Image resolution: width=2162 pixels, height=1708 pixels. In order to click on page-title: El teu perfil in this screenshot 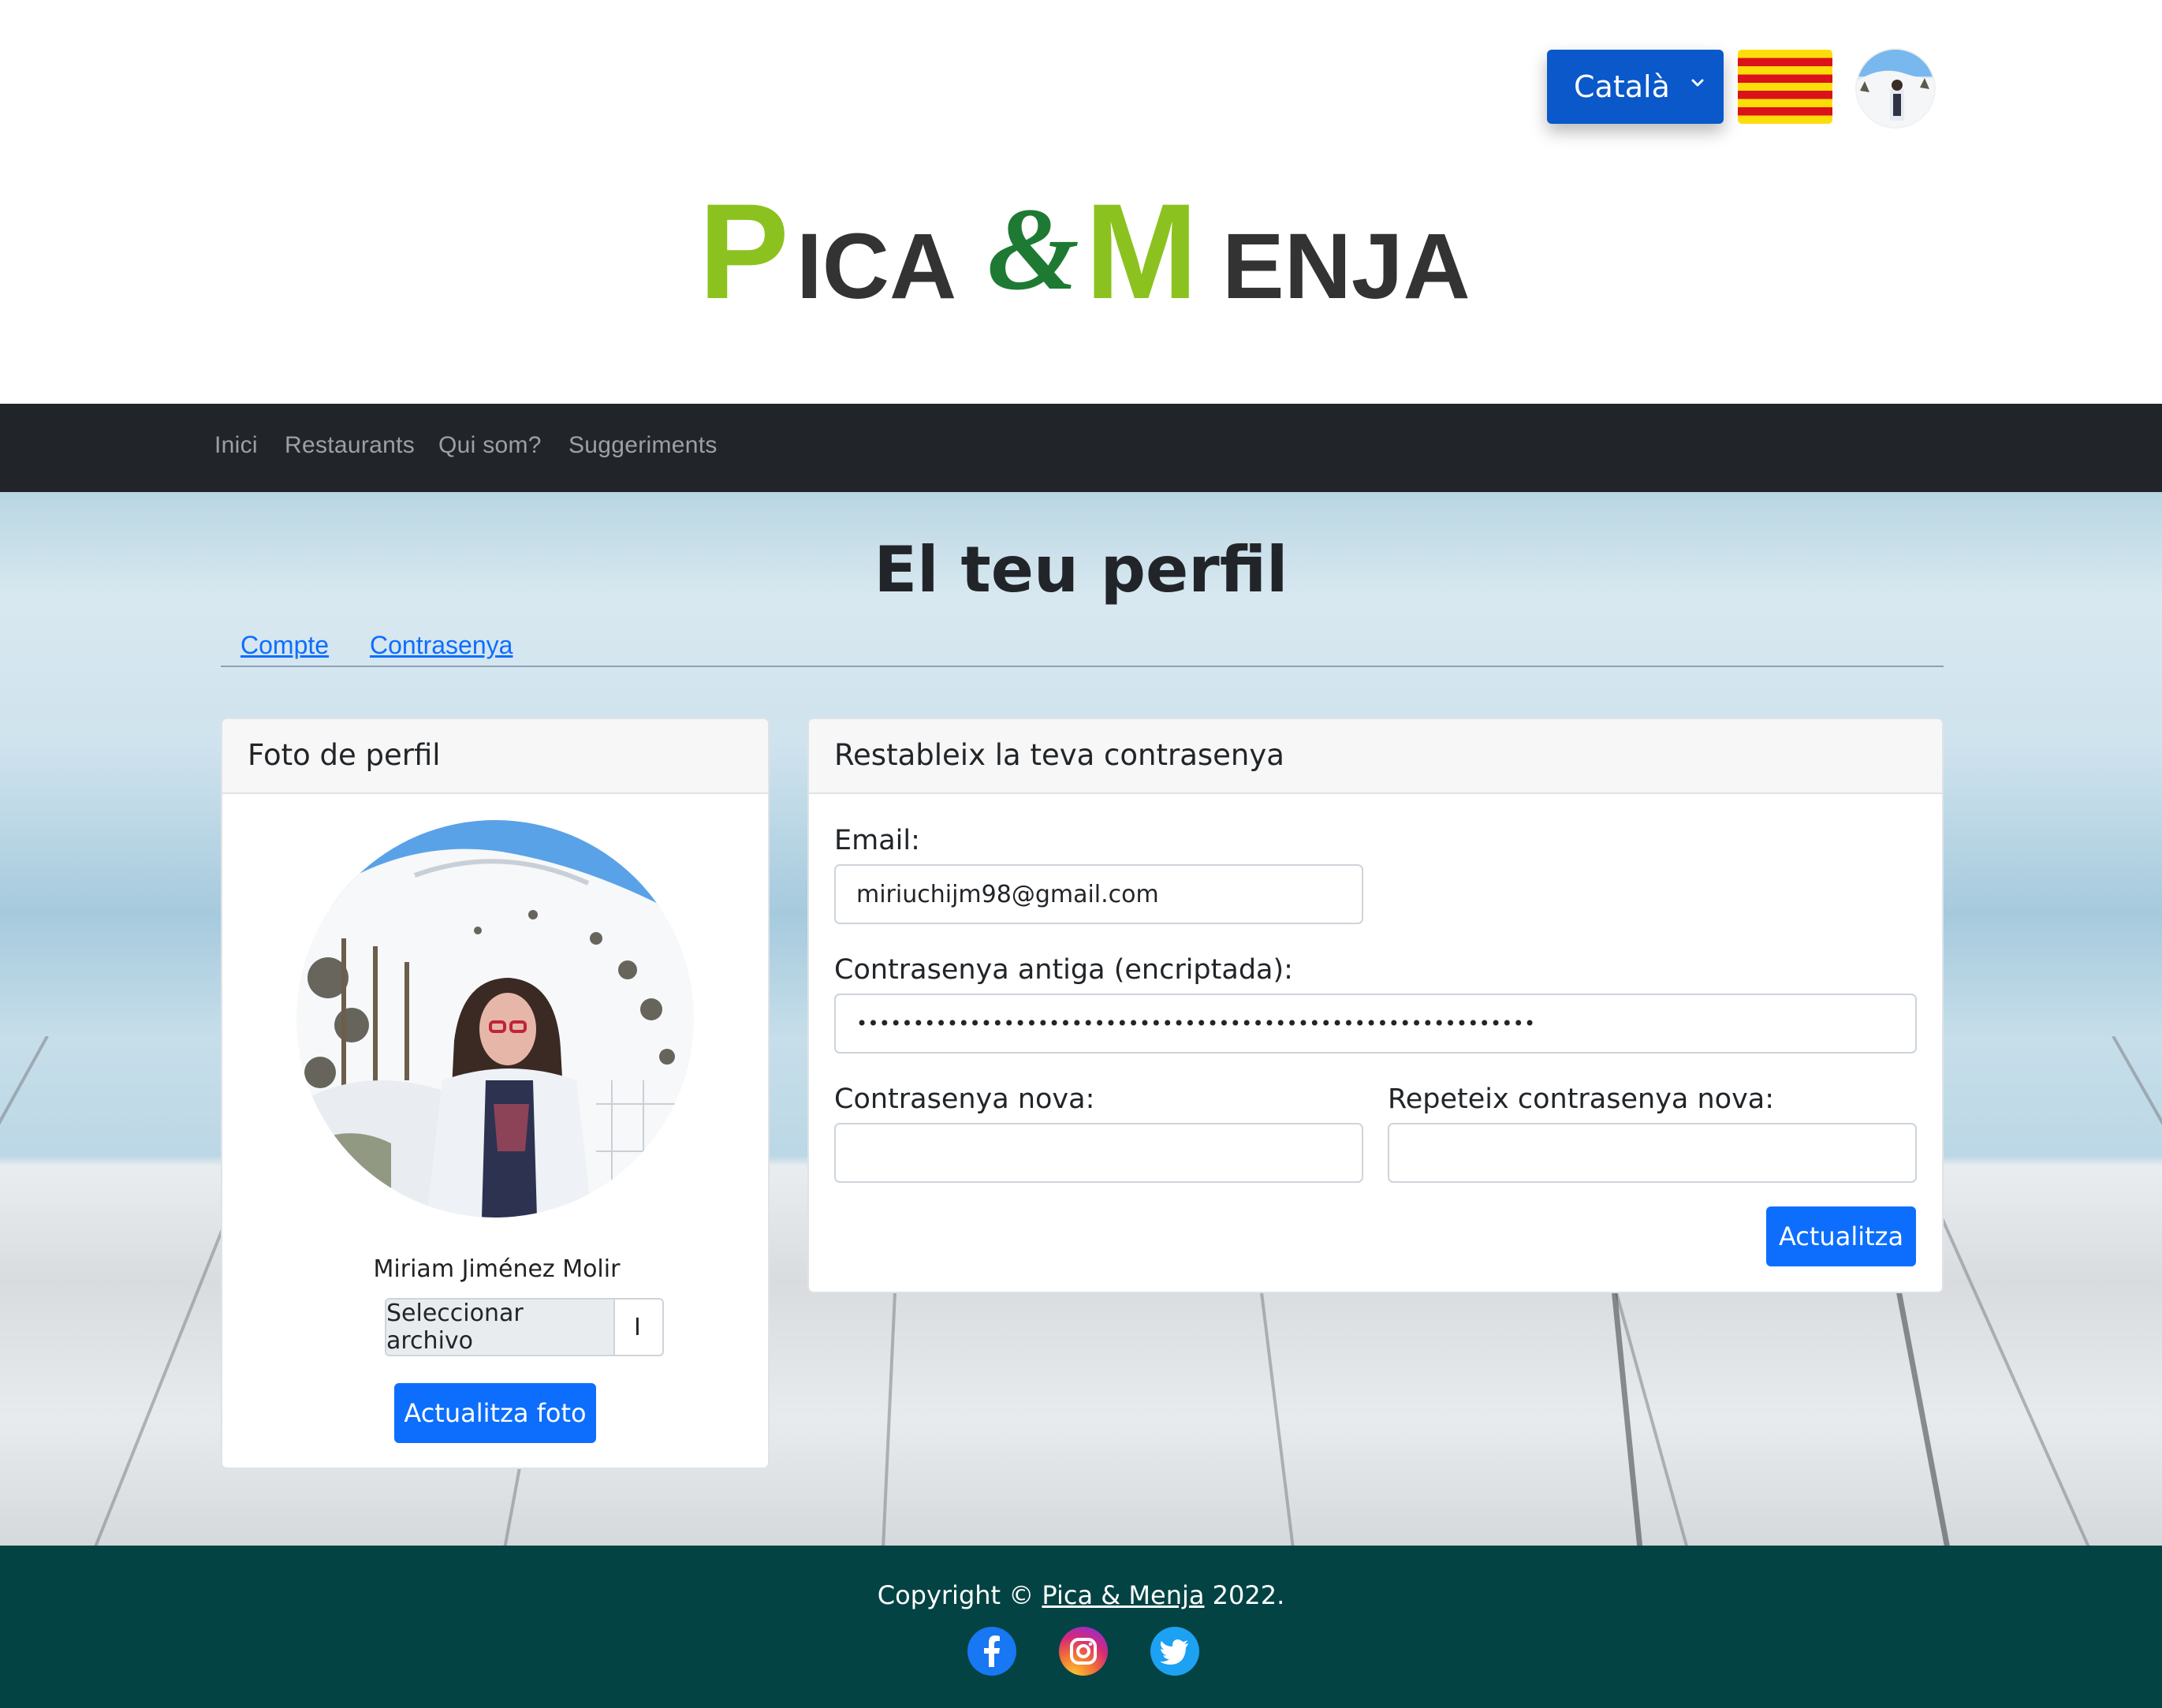, I will do `click(1081, 569)`.